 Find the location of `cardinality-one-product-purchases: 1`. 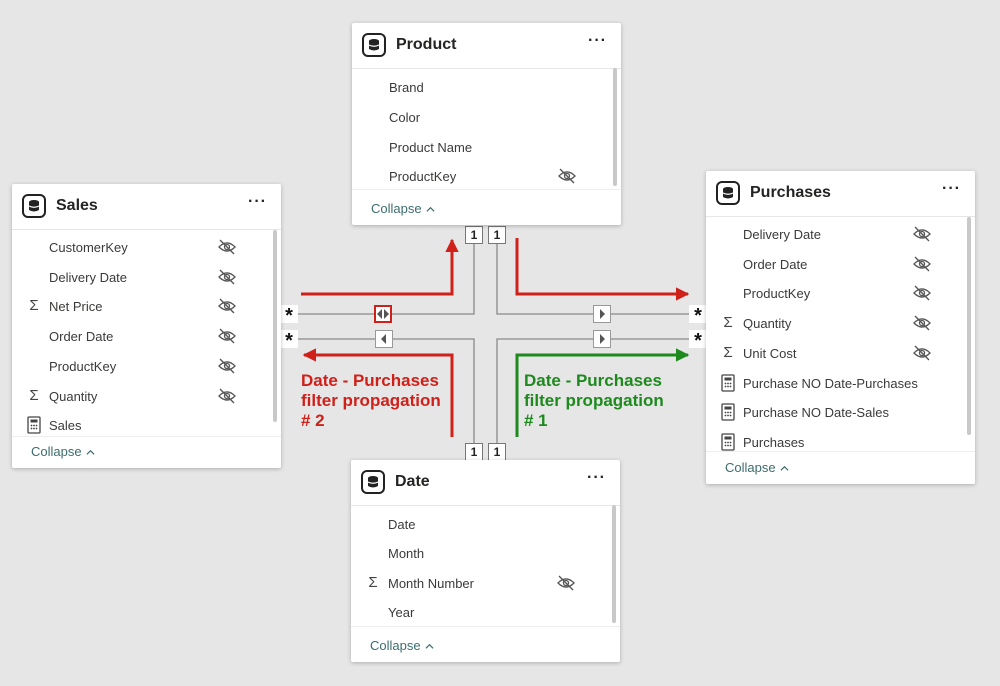

cardinality-one-product-purchases: 1 is located at coordinates (497, 235).